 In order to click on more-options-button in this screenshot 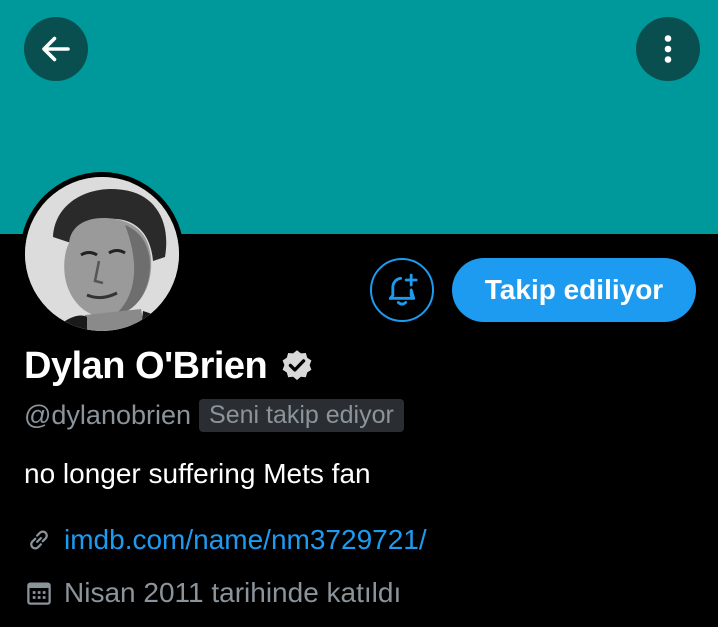, I will do `click(668, 49)`.